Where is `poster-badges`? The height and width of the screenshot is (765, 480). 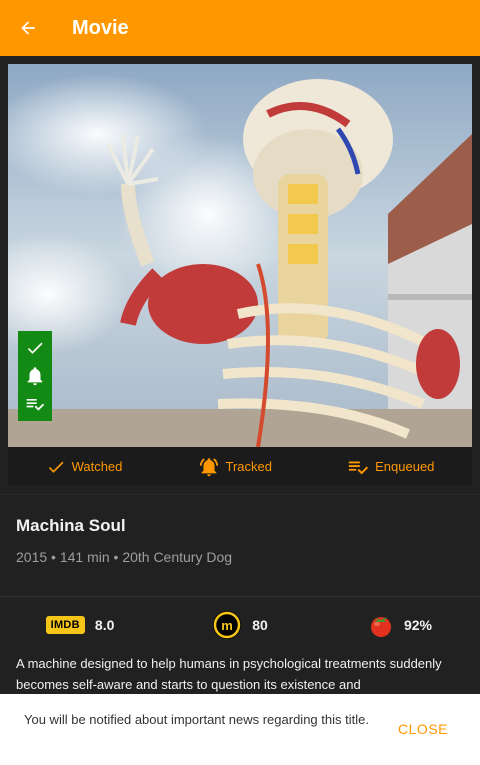 poster-badges is located at coordinates (35, 376).